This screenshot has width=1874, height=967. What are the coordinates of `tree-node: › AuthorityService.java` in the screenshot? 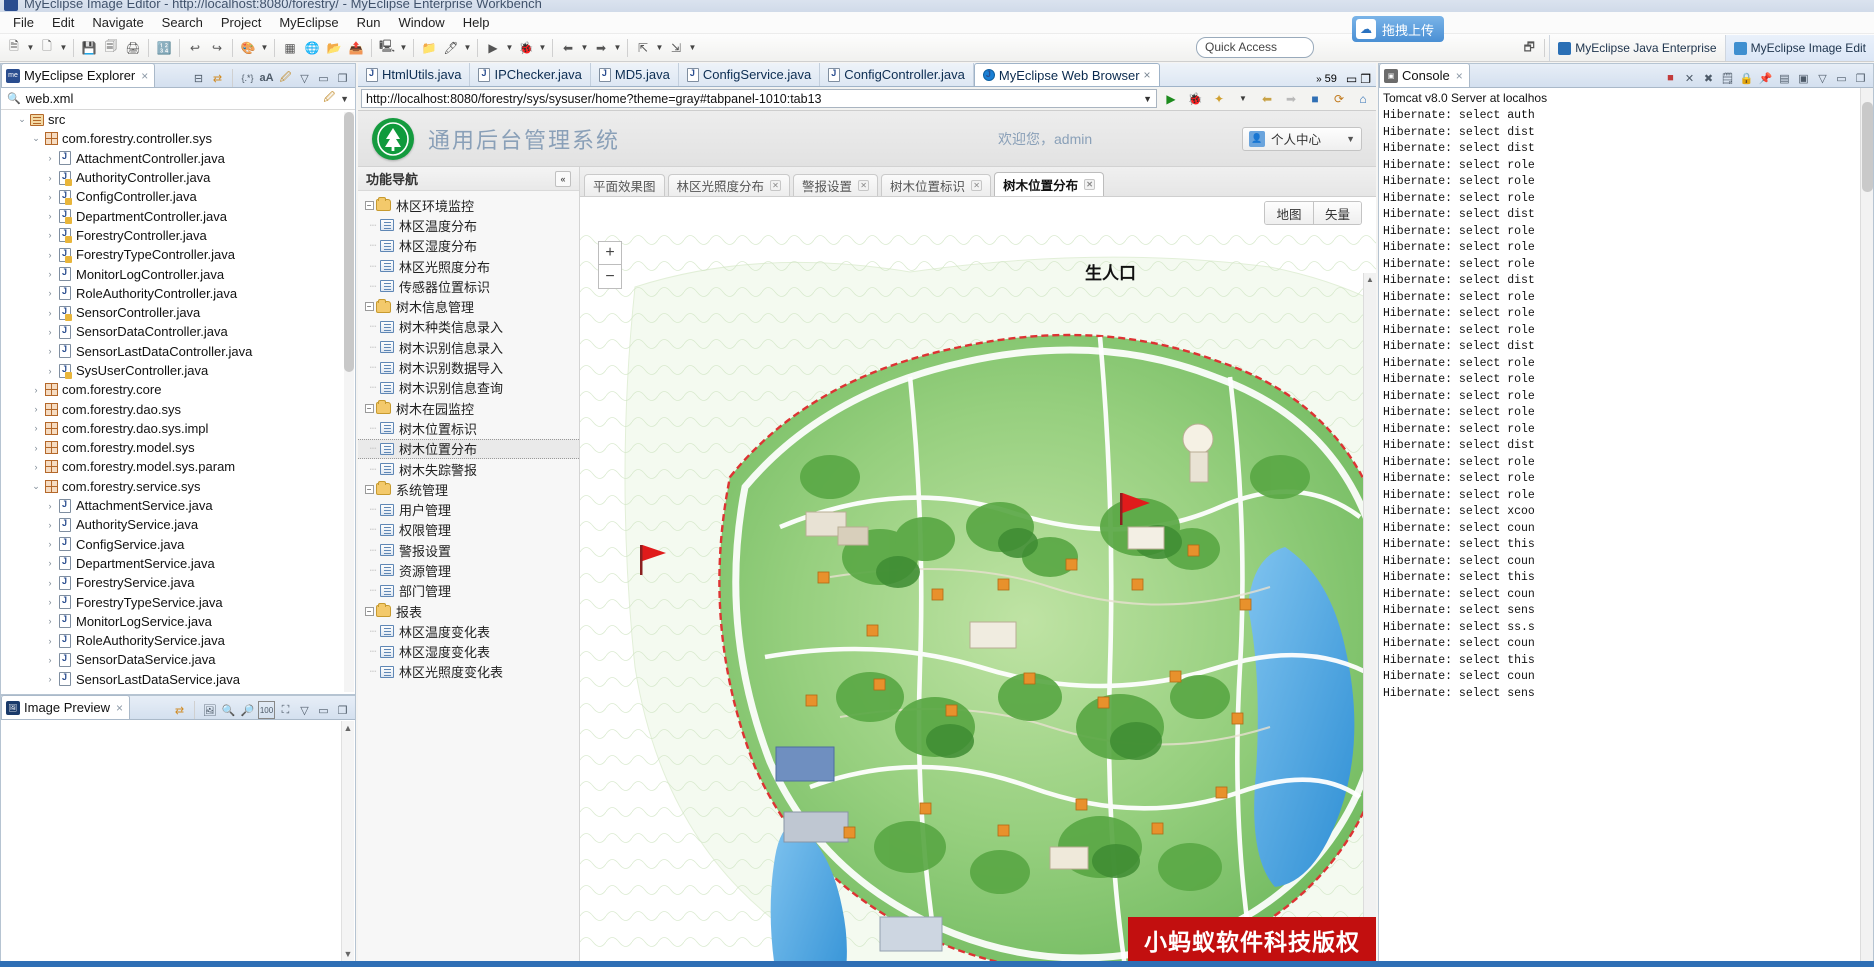 It's located at (178, 524).